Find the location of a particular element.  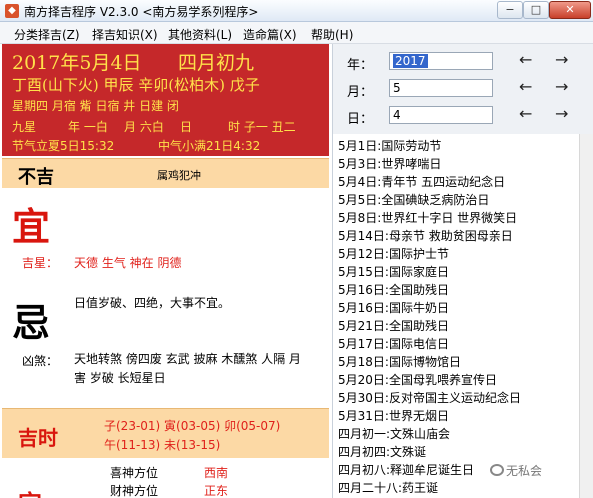

month-next-button: → is located at coordinates (561, 86).